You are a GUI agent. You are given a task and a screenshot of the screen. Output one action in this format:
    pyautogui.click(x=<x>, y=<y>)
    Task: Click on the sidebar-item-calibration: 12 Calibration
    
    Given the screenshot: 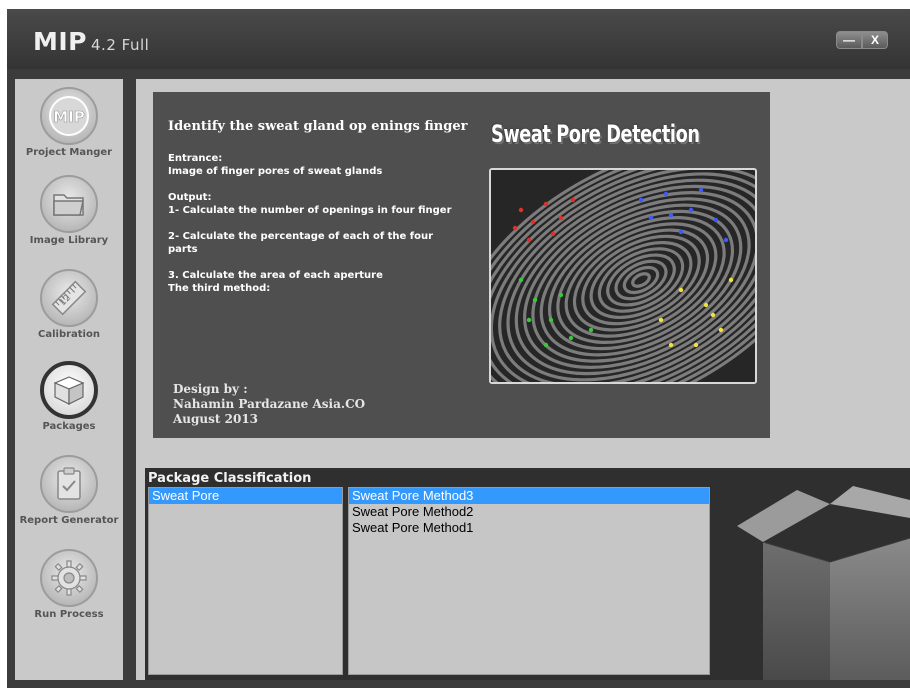 What is the action you would take?
    pyautogui.click(x=69, y=304)
    